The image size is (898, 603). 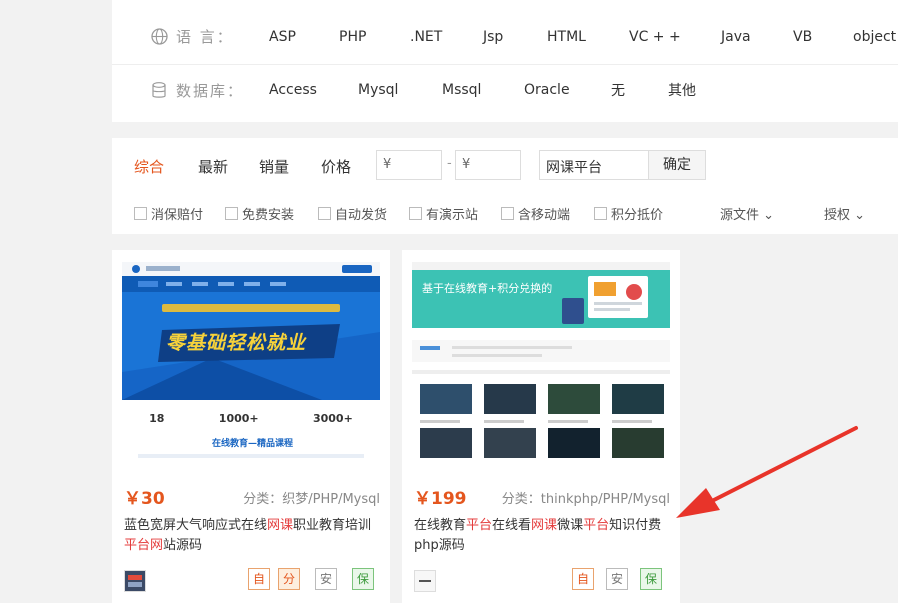 What do you see at coordinates (677, 165) in the screenshot?
I see `confirm-button: 确定` at bounding box center [677, 165].